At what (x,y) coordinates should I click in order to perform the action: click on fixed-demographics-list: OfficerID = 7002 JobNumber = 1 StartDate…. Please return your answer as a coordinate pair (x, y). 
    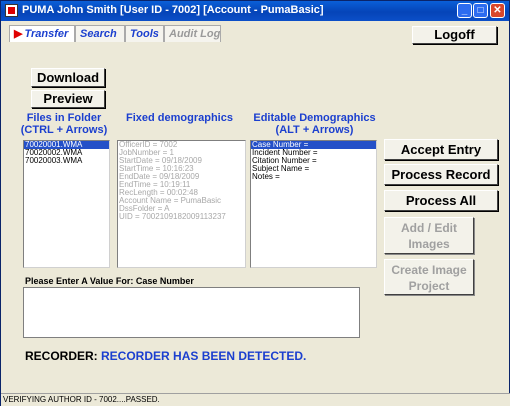
    Looking at the image, I should click on (181, 204).